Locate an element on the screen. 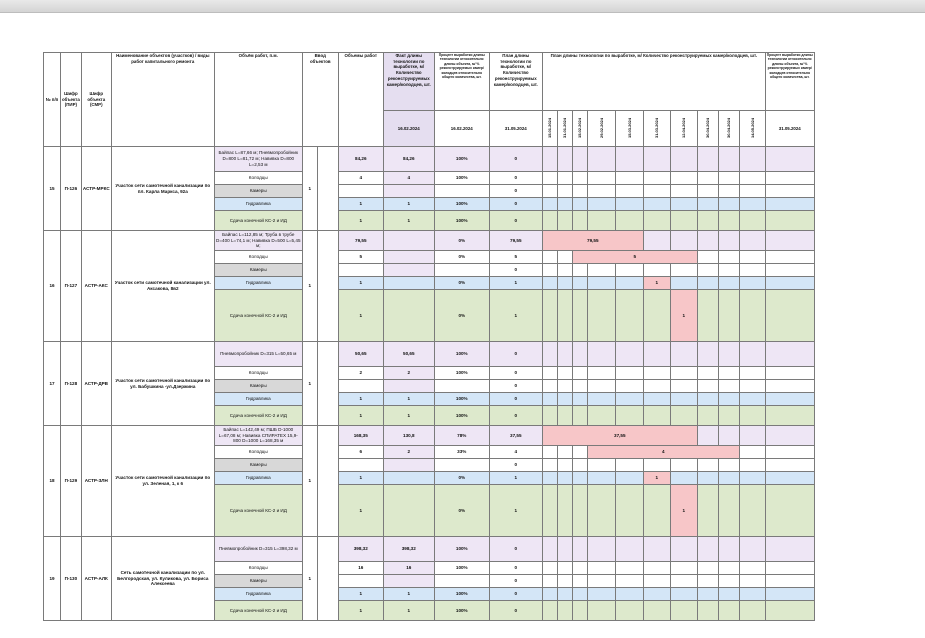 Image resolution: width=925 pixels, height=638 pixels. work-type-cell: Сдача конечной КС-2 и ИД is located at coordinates (258, 315).